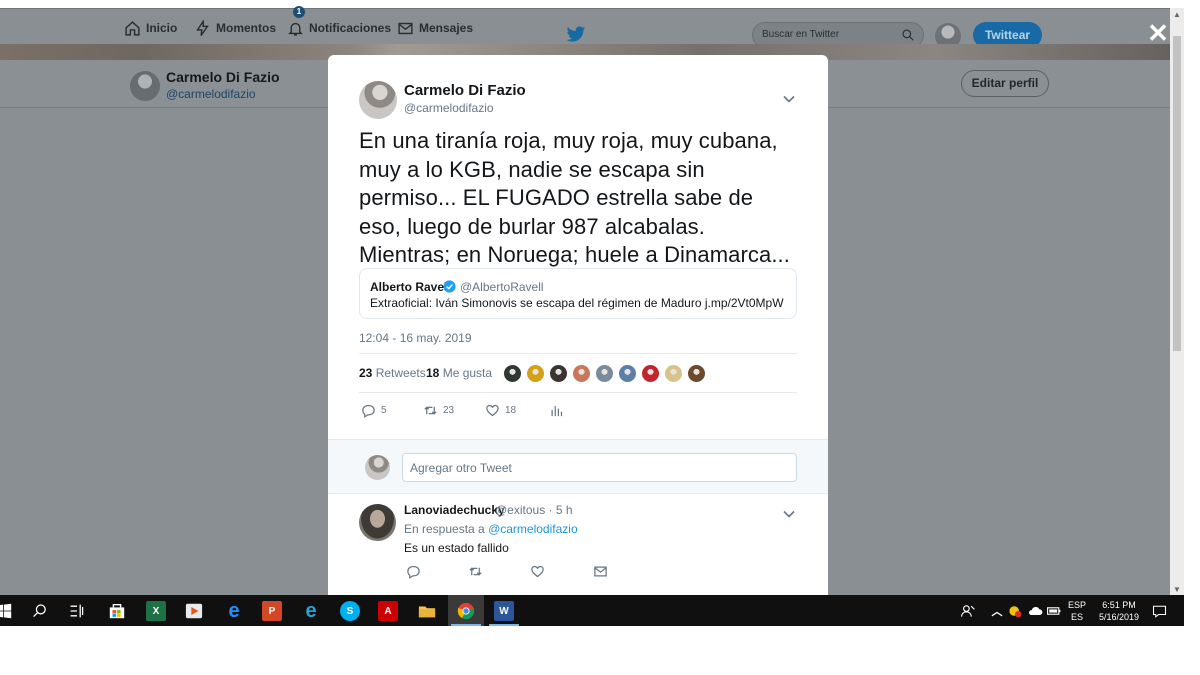 The image size is (1200, 675). What do you see at coordinates (533, 529) in the screenshot?
I see `reply-context-handle: @carmelodifazio` at bounding box center [533, 529].